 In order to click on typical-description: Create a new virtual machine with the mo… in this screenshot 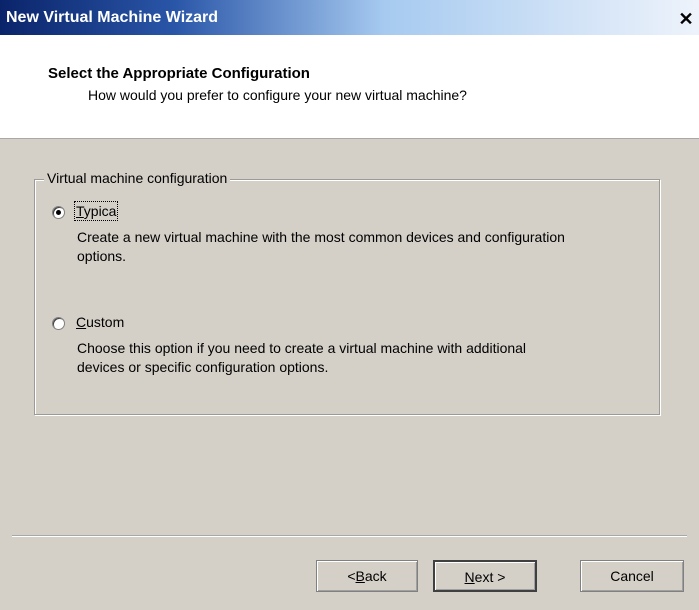, I will do `click(321, 246)`.